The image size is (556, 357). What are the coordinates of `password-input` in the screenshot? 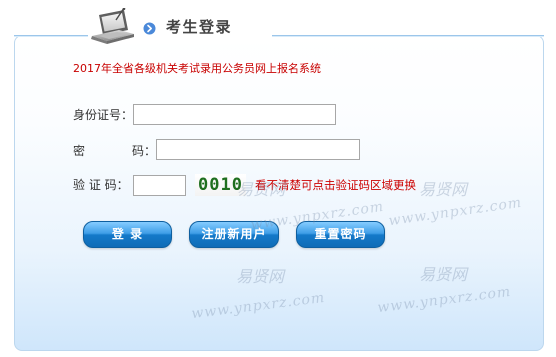 It's located at (258, 149).